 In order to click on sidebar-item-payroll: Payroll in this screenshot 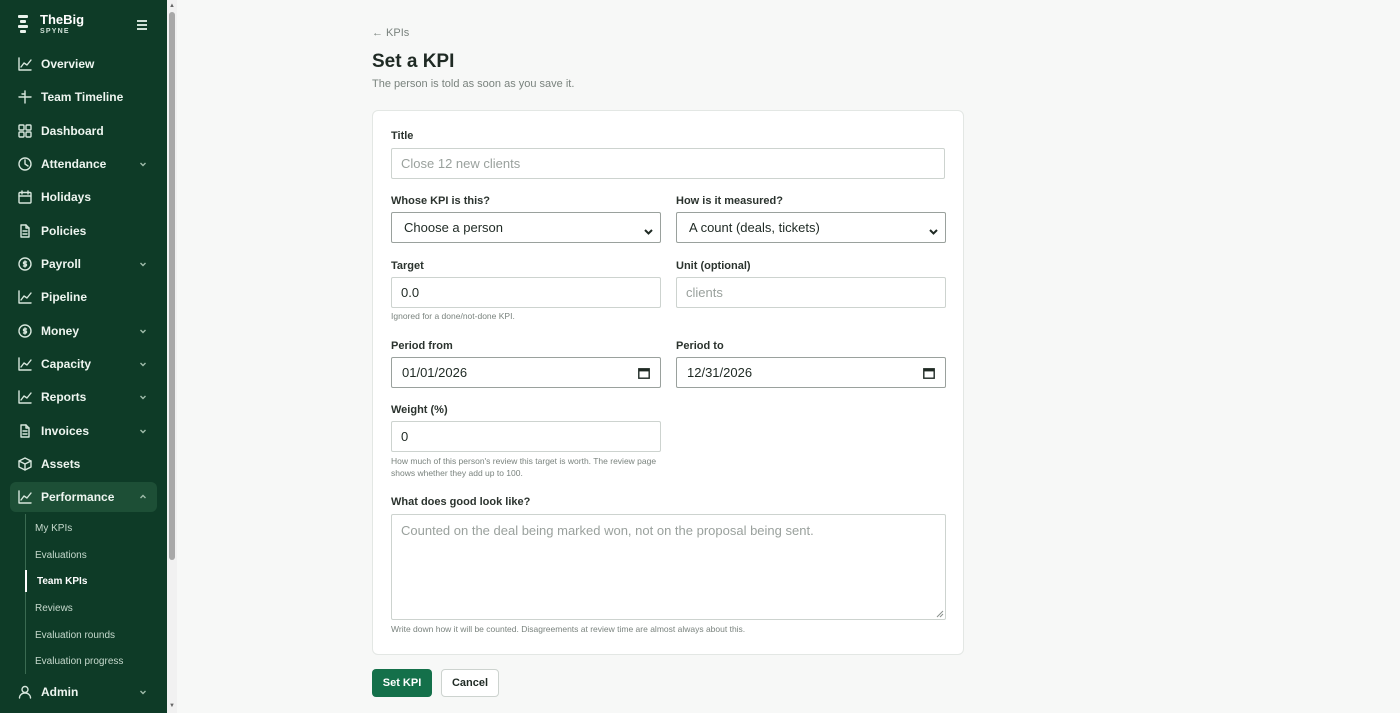, I will do `click(83, 264)`.